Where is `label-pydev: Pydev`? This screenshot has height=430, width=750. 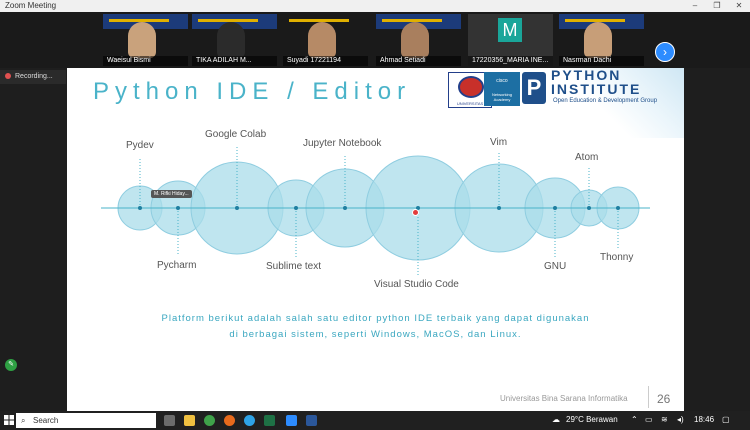
label-pydev: Pydev is located at coordinates (140, 145).